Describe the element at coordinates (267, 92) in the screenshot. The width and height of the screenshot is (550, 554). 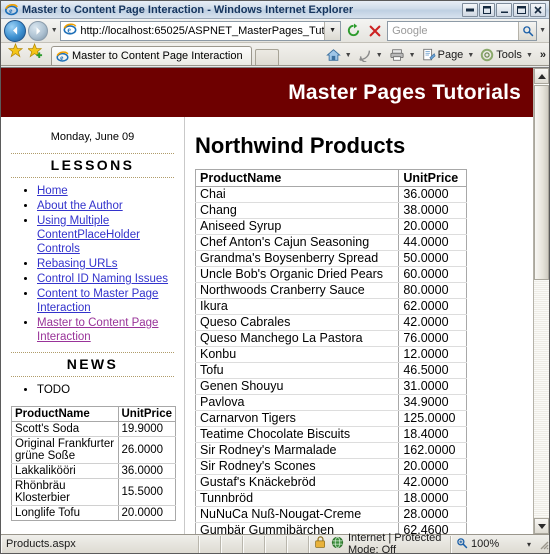
I see `site-banner: Master Pages Tutorials` at that location.